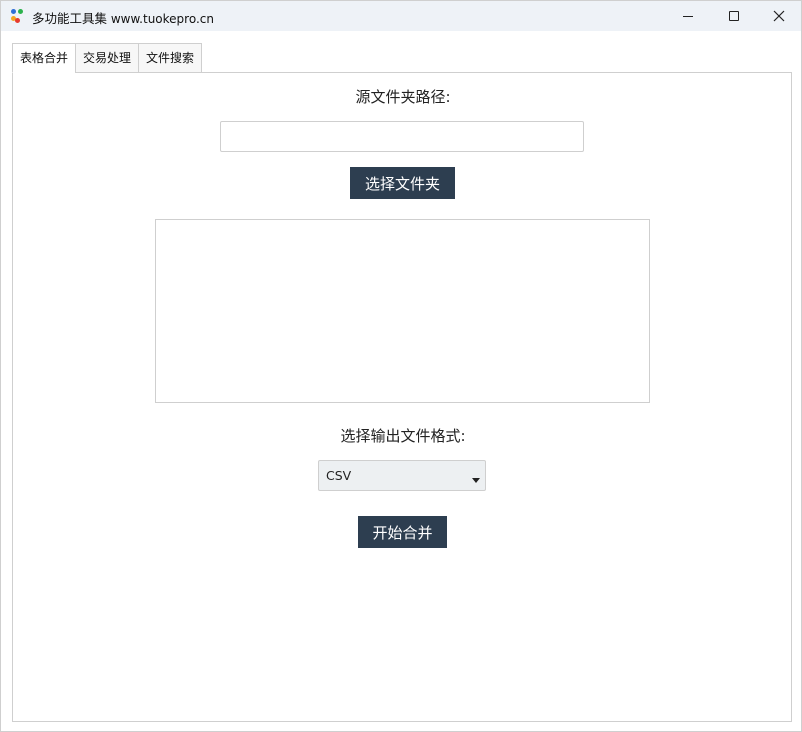 This screenshot has height=732, width=802. Describe the element at coordinates (70, 18) in the screenshot. I see `window-title-name: 多功能工具集` at that location.